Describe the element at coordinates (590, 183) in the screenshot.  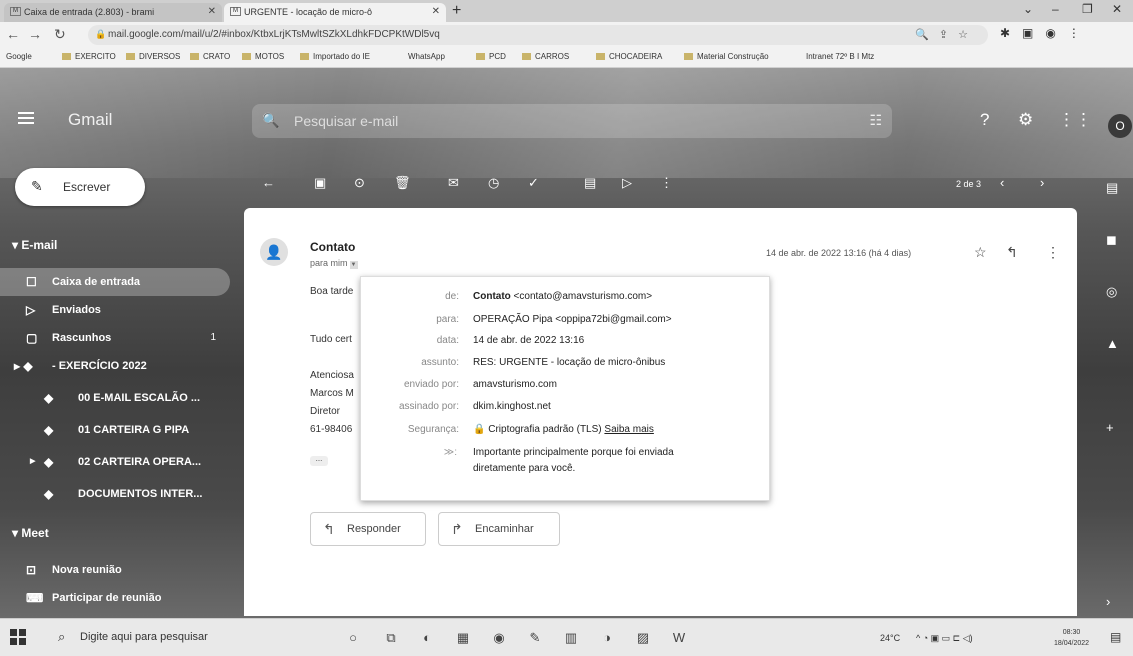
I see `move-to-icon: ▤` at that location.